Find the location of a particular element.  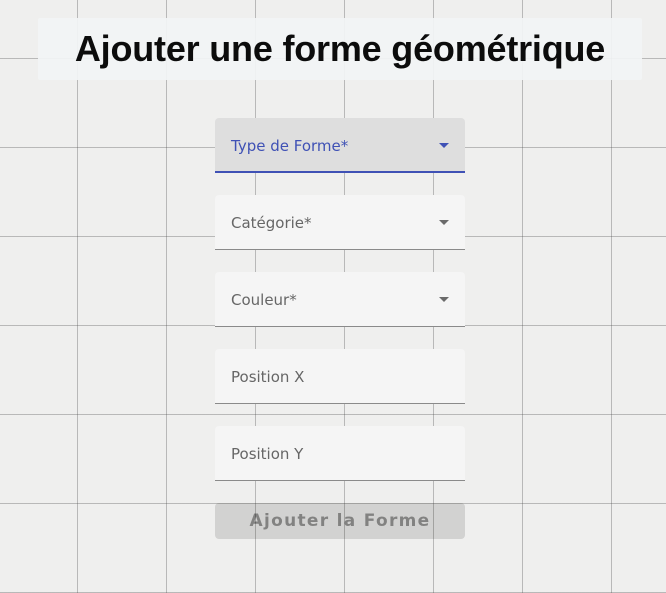

add-shape-button: Ajouter la Forme is located at coordinates (340, 521).